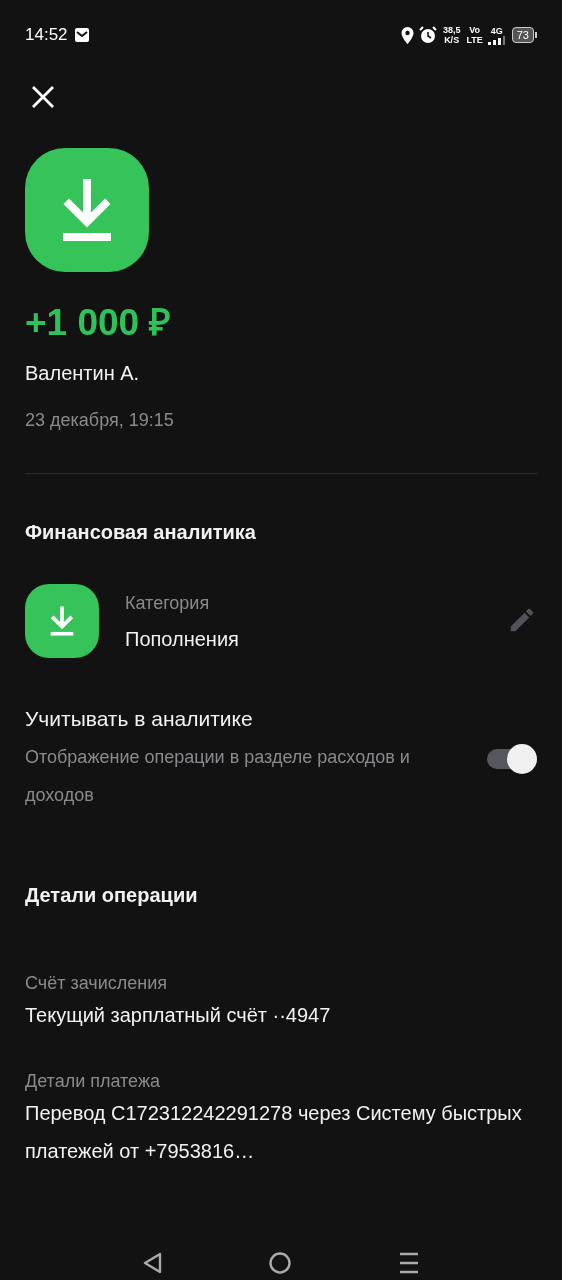  I want to click on amount: +1 000 ₽, so click(99, 323).